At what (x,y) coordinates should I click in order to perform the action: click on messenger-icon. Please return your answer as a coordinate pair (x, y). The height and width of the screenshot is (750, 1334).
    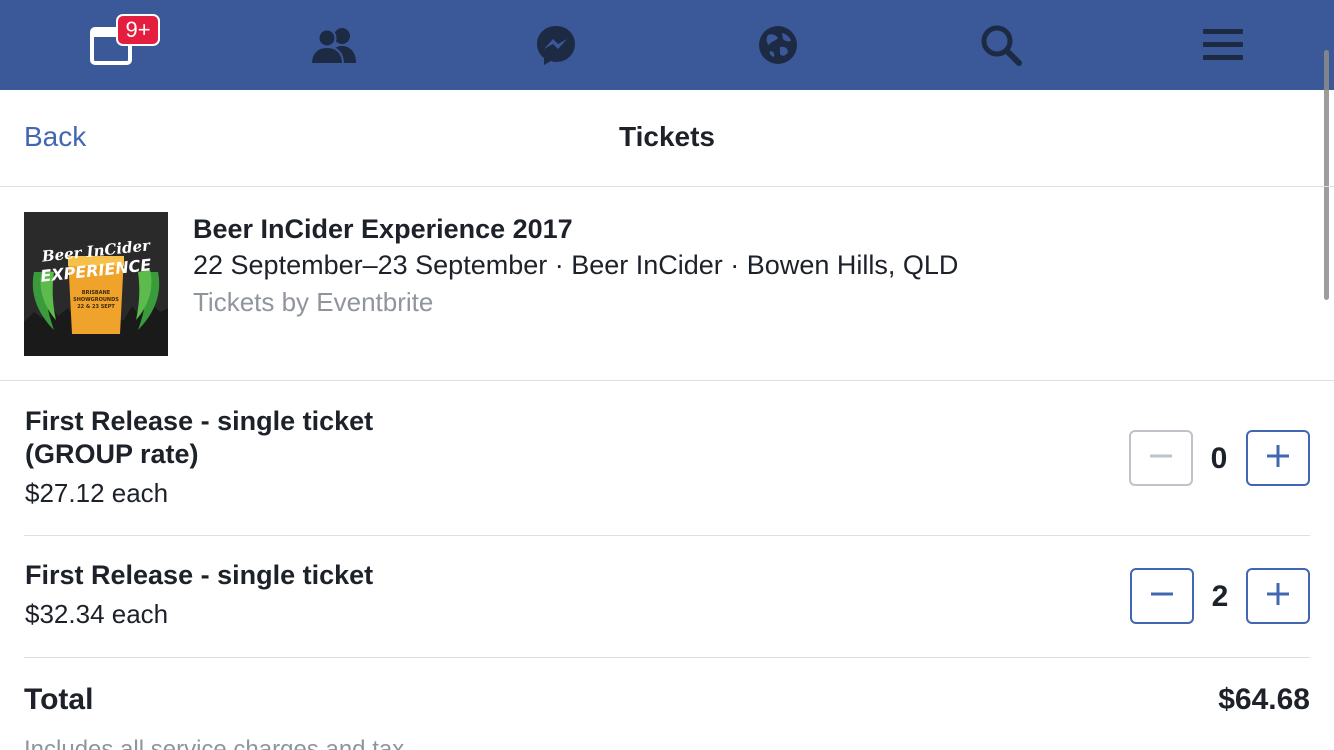
    Looking at the image, I should click on (556, 45).